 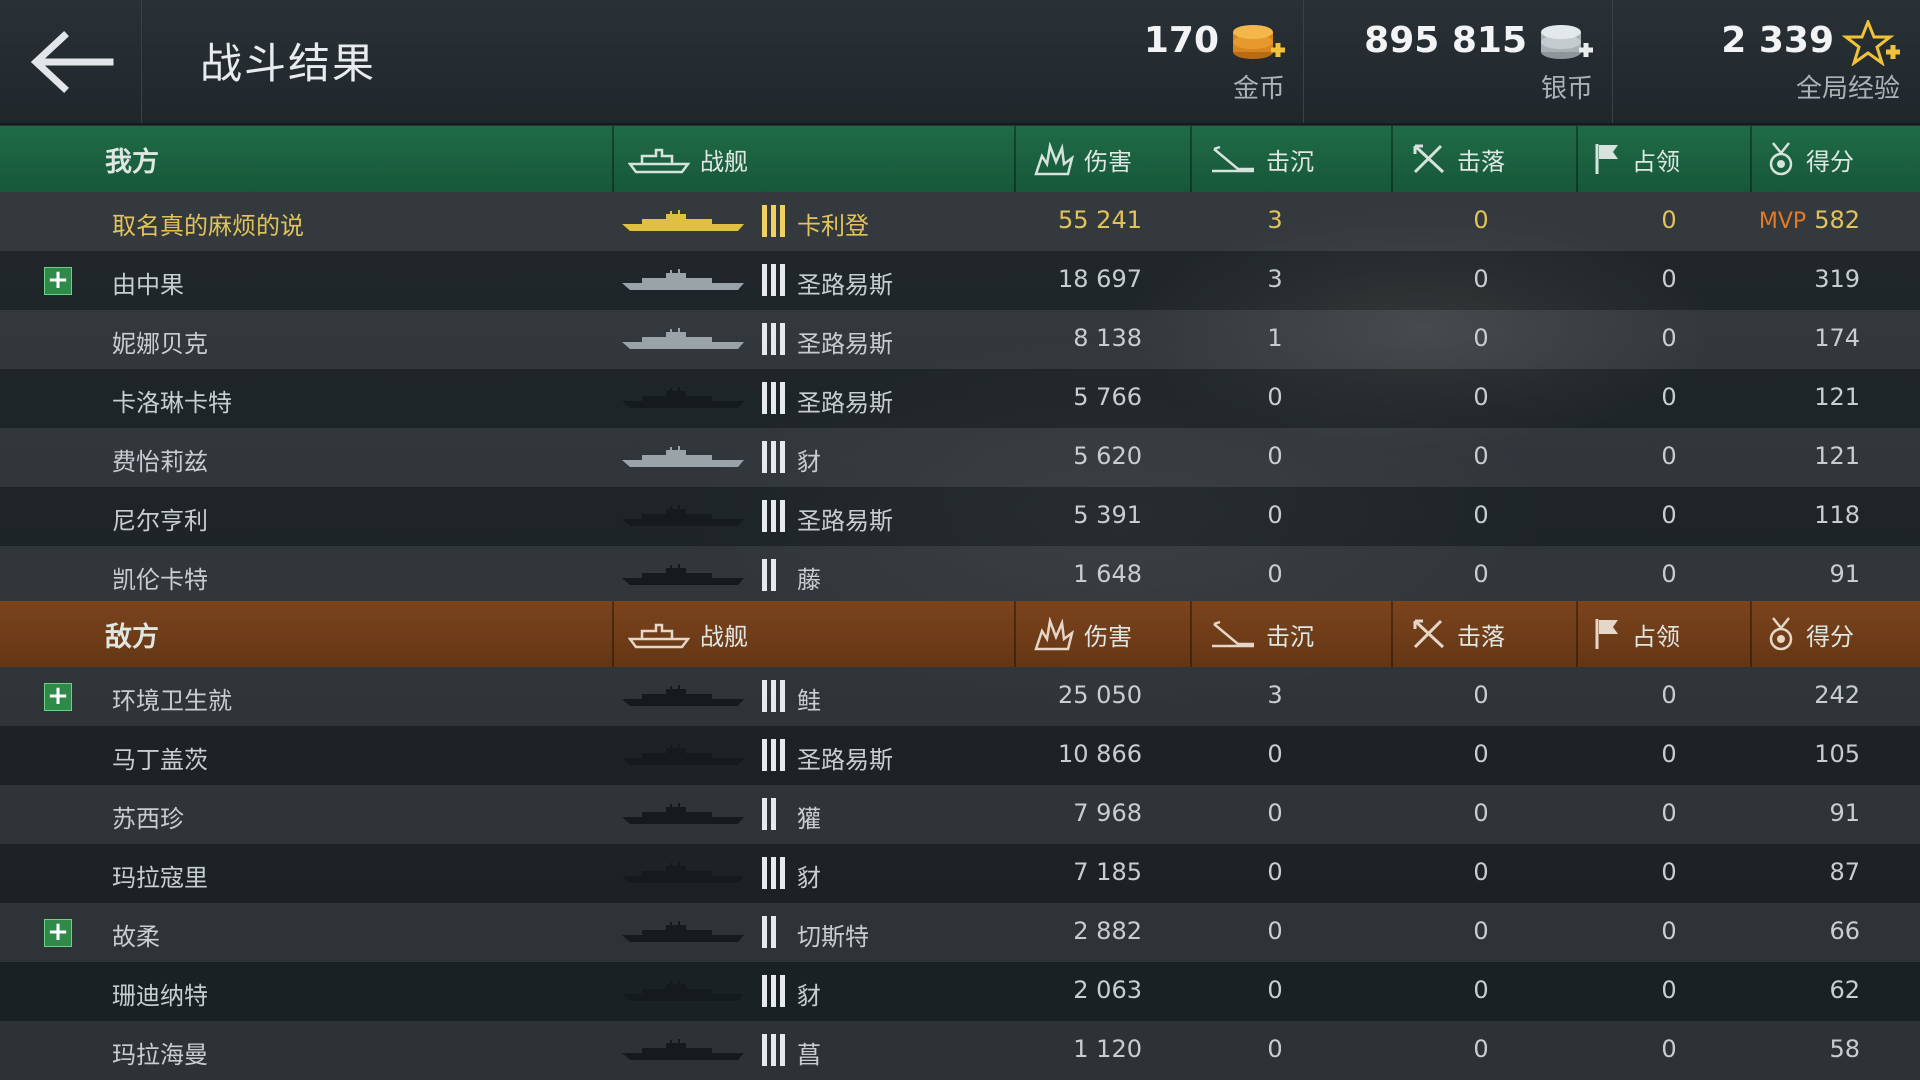 I want to click on player-row: 珊迪纳特 豺 2 063 0 0 0 62, so click(x=960, y=991).